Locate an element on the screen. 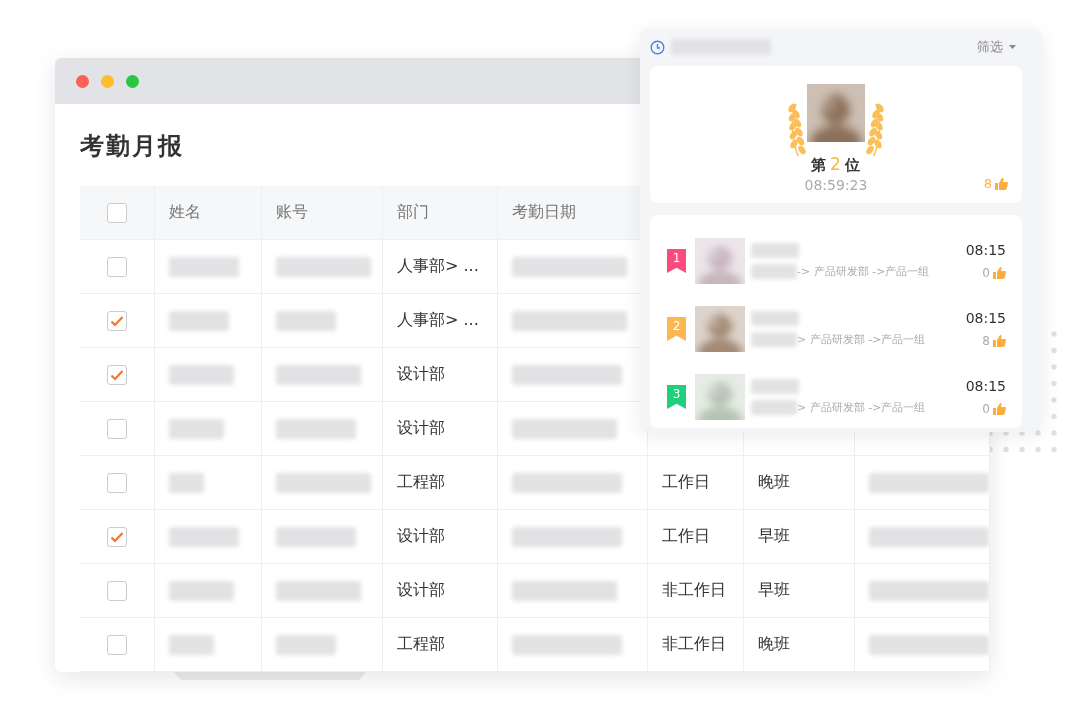 Image resolution: width=1080 pixels, height=721 pixels. filter-dropdown: 筛选 is located at coordinates (996, 47).